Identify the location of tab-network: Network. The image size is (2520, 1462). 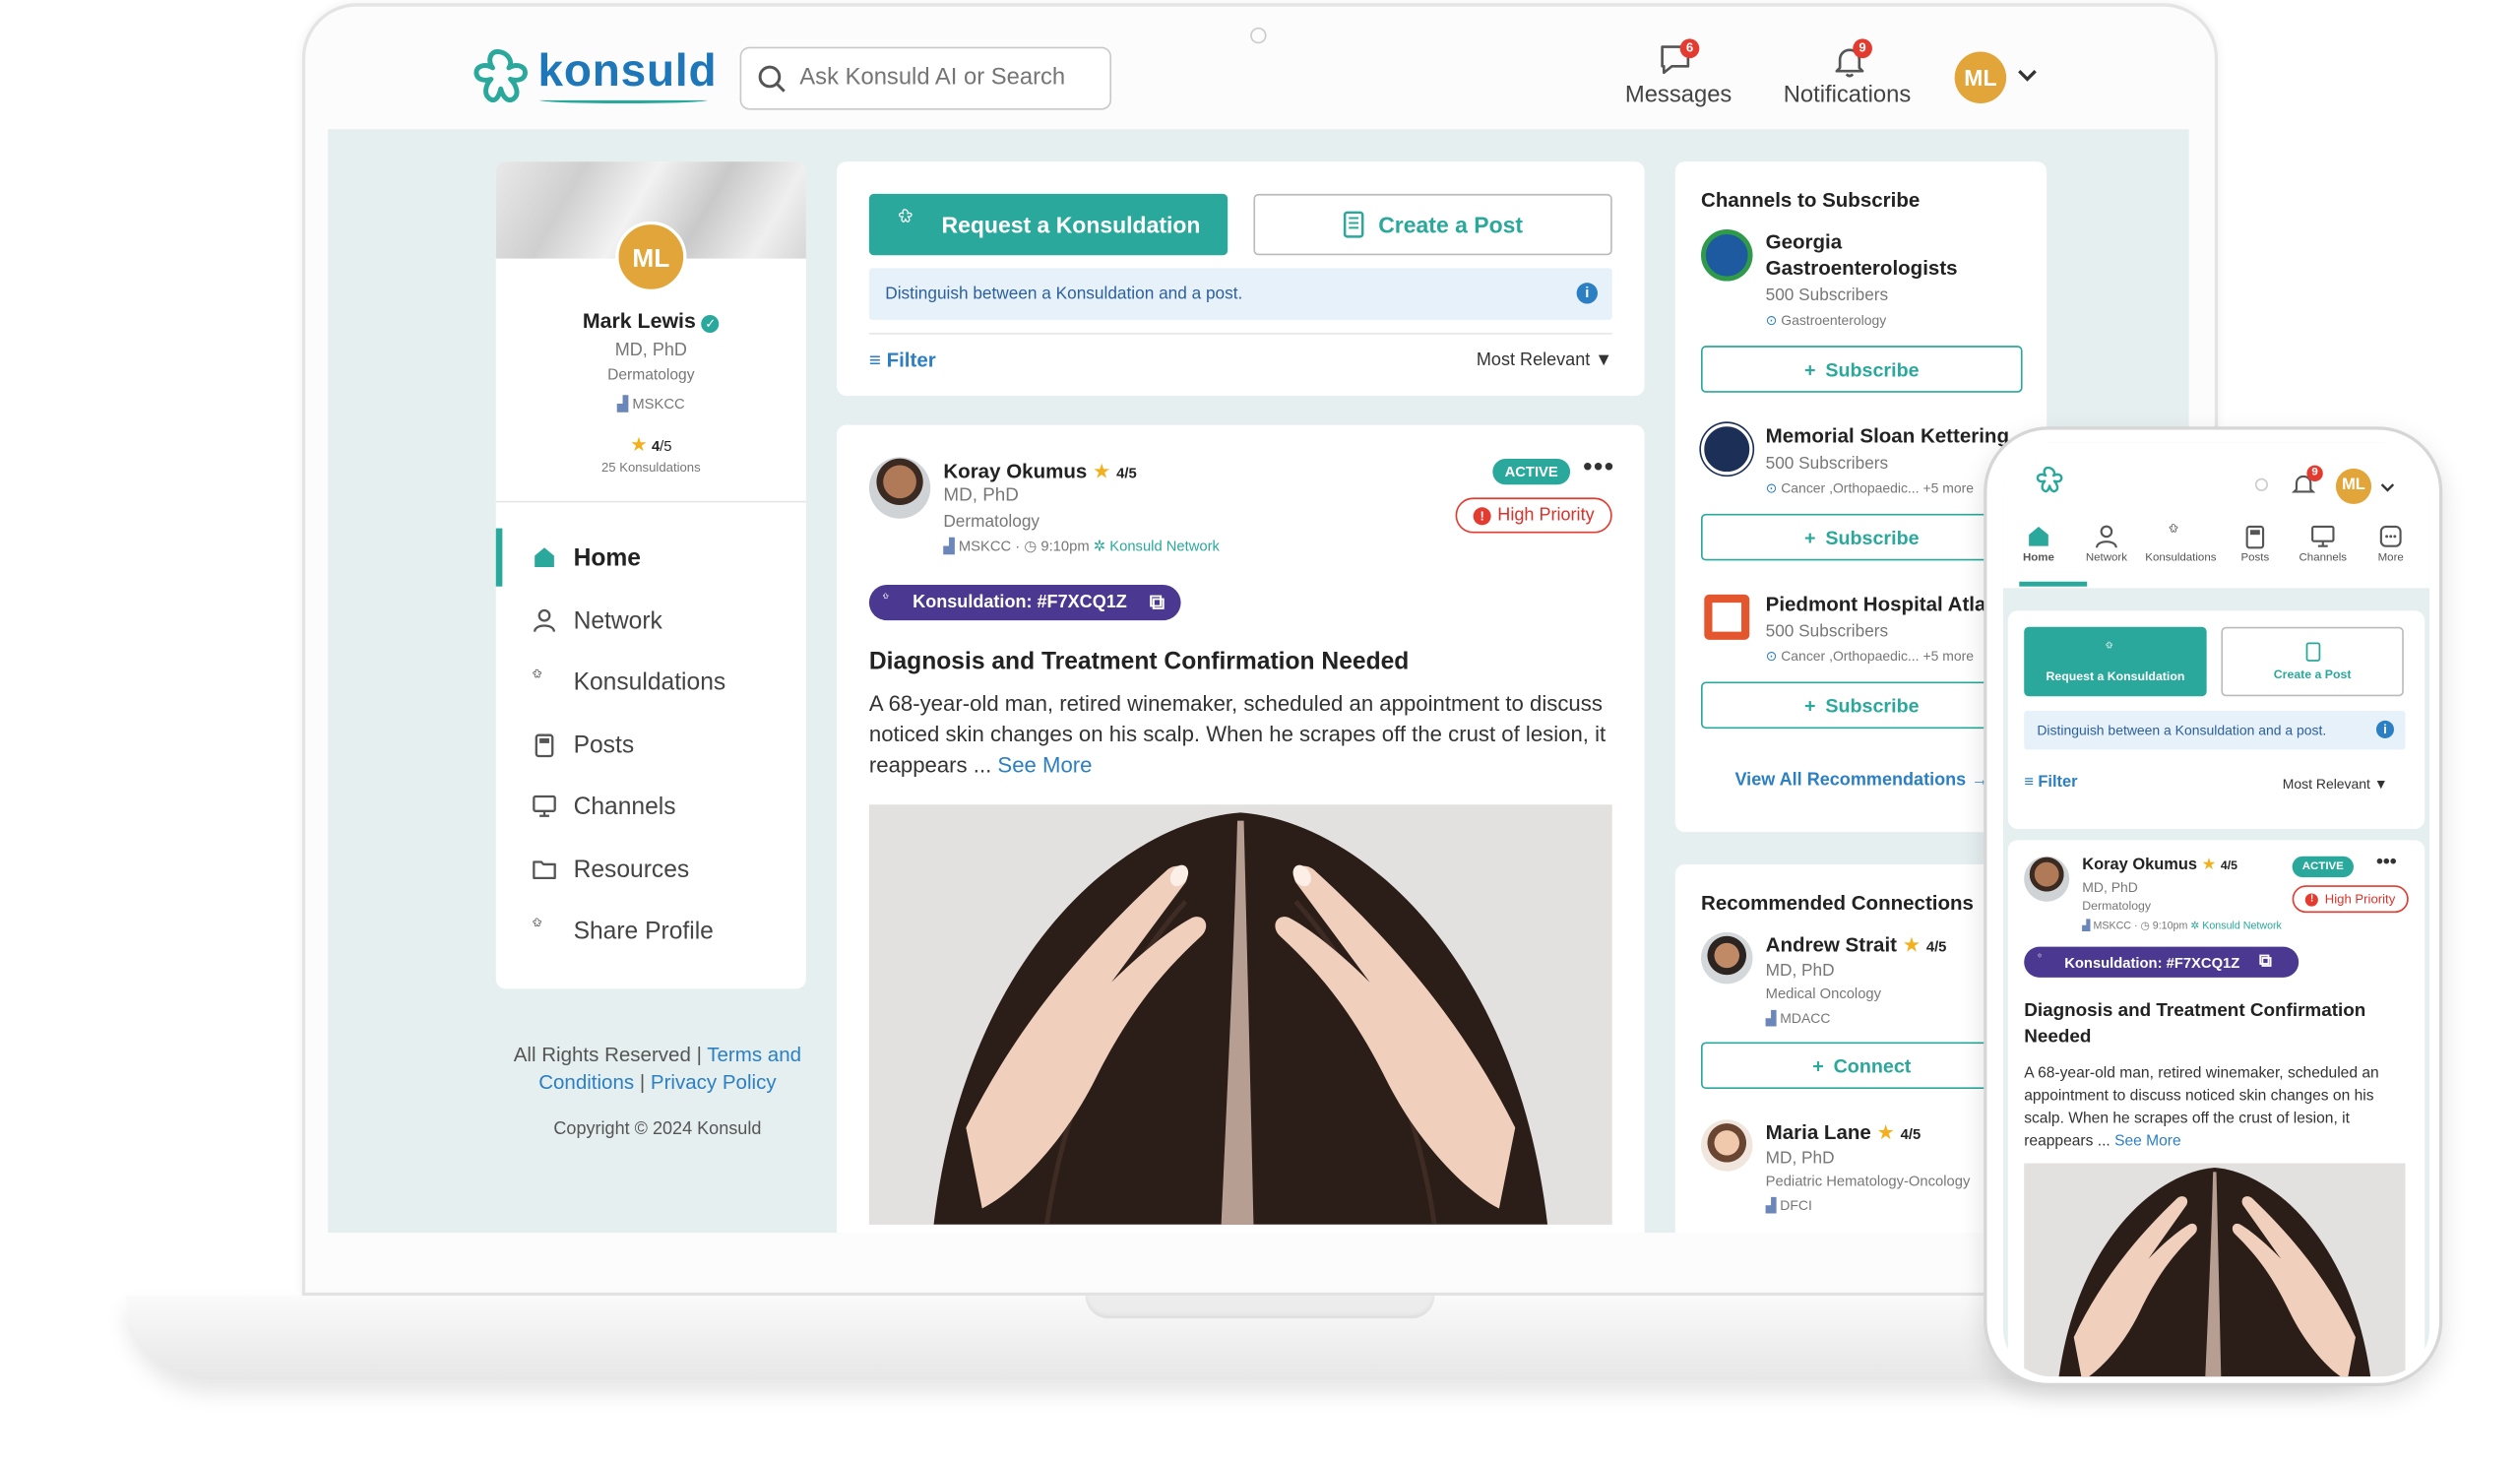
(2106, 544).